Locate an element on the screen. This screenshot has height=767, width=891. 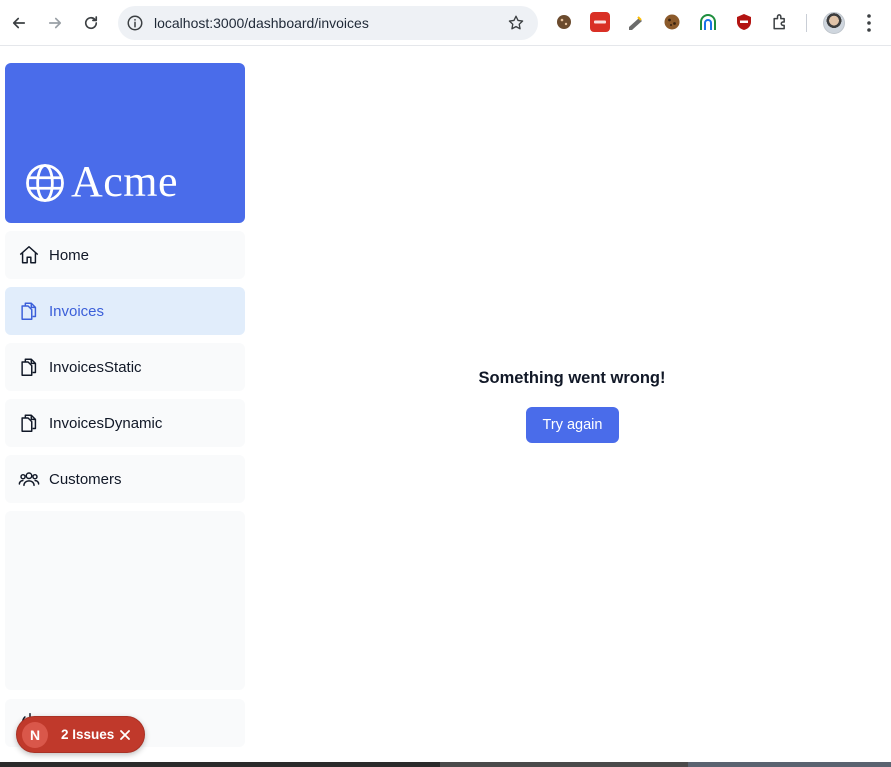
address-bar: localhost:3000/dashboard/invoices is located at coordinates (328, 23).